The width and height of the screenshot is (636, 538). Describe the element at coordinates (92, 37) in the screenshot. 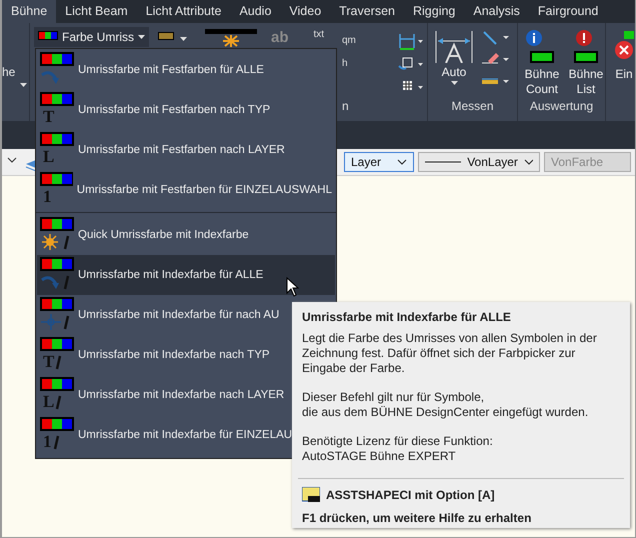

I see `farbe-umriss-button: Farbe Umriss` at that location.